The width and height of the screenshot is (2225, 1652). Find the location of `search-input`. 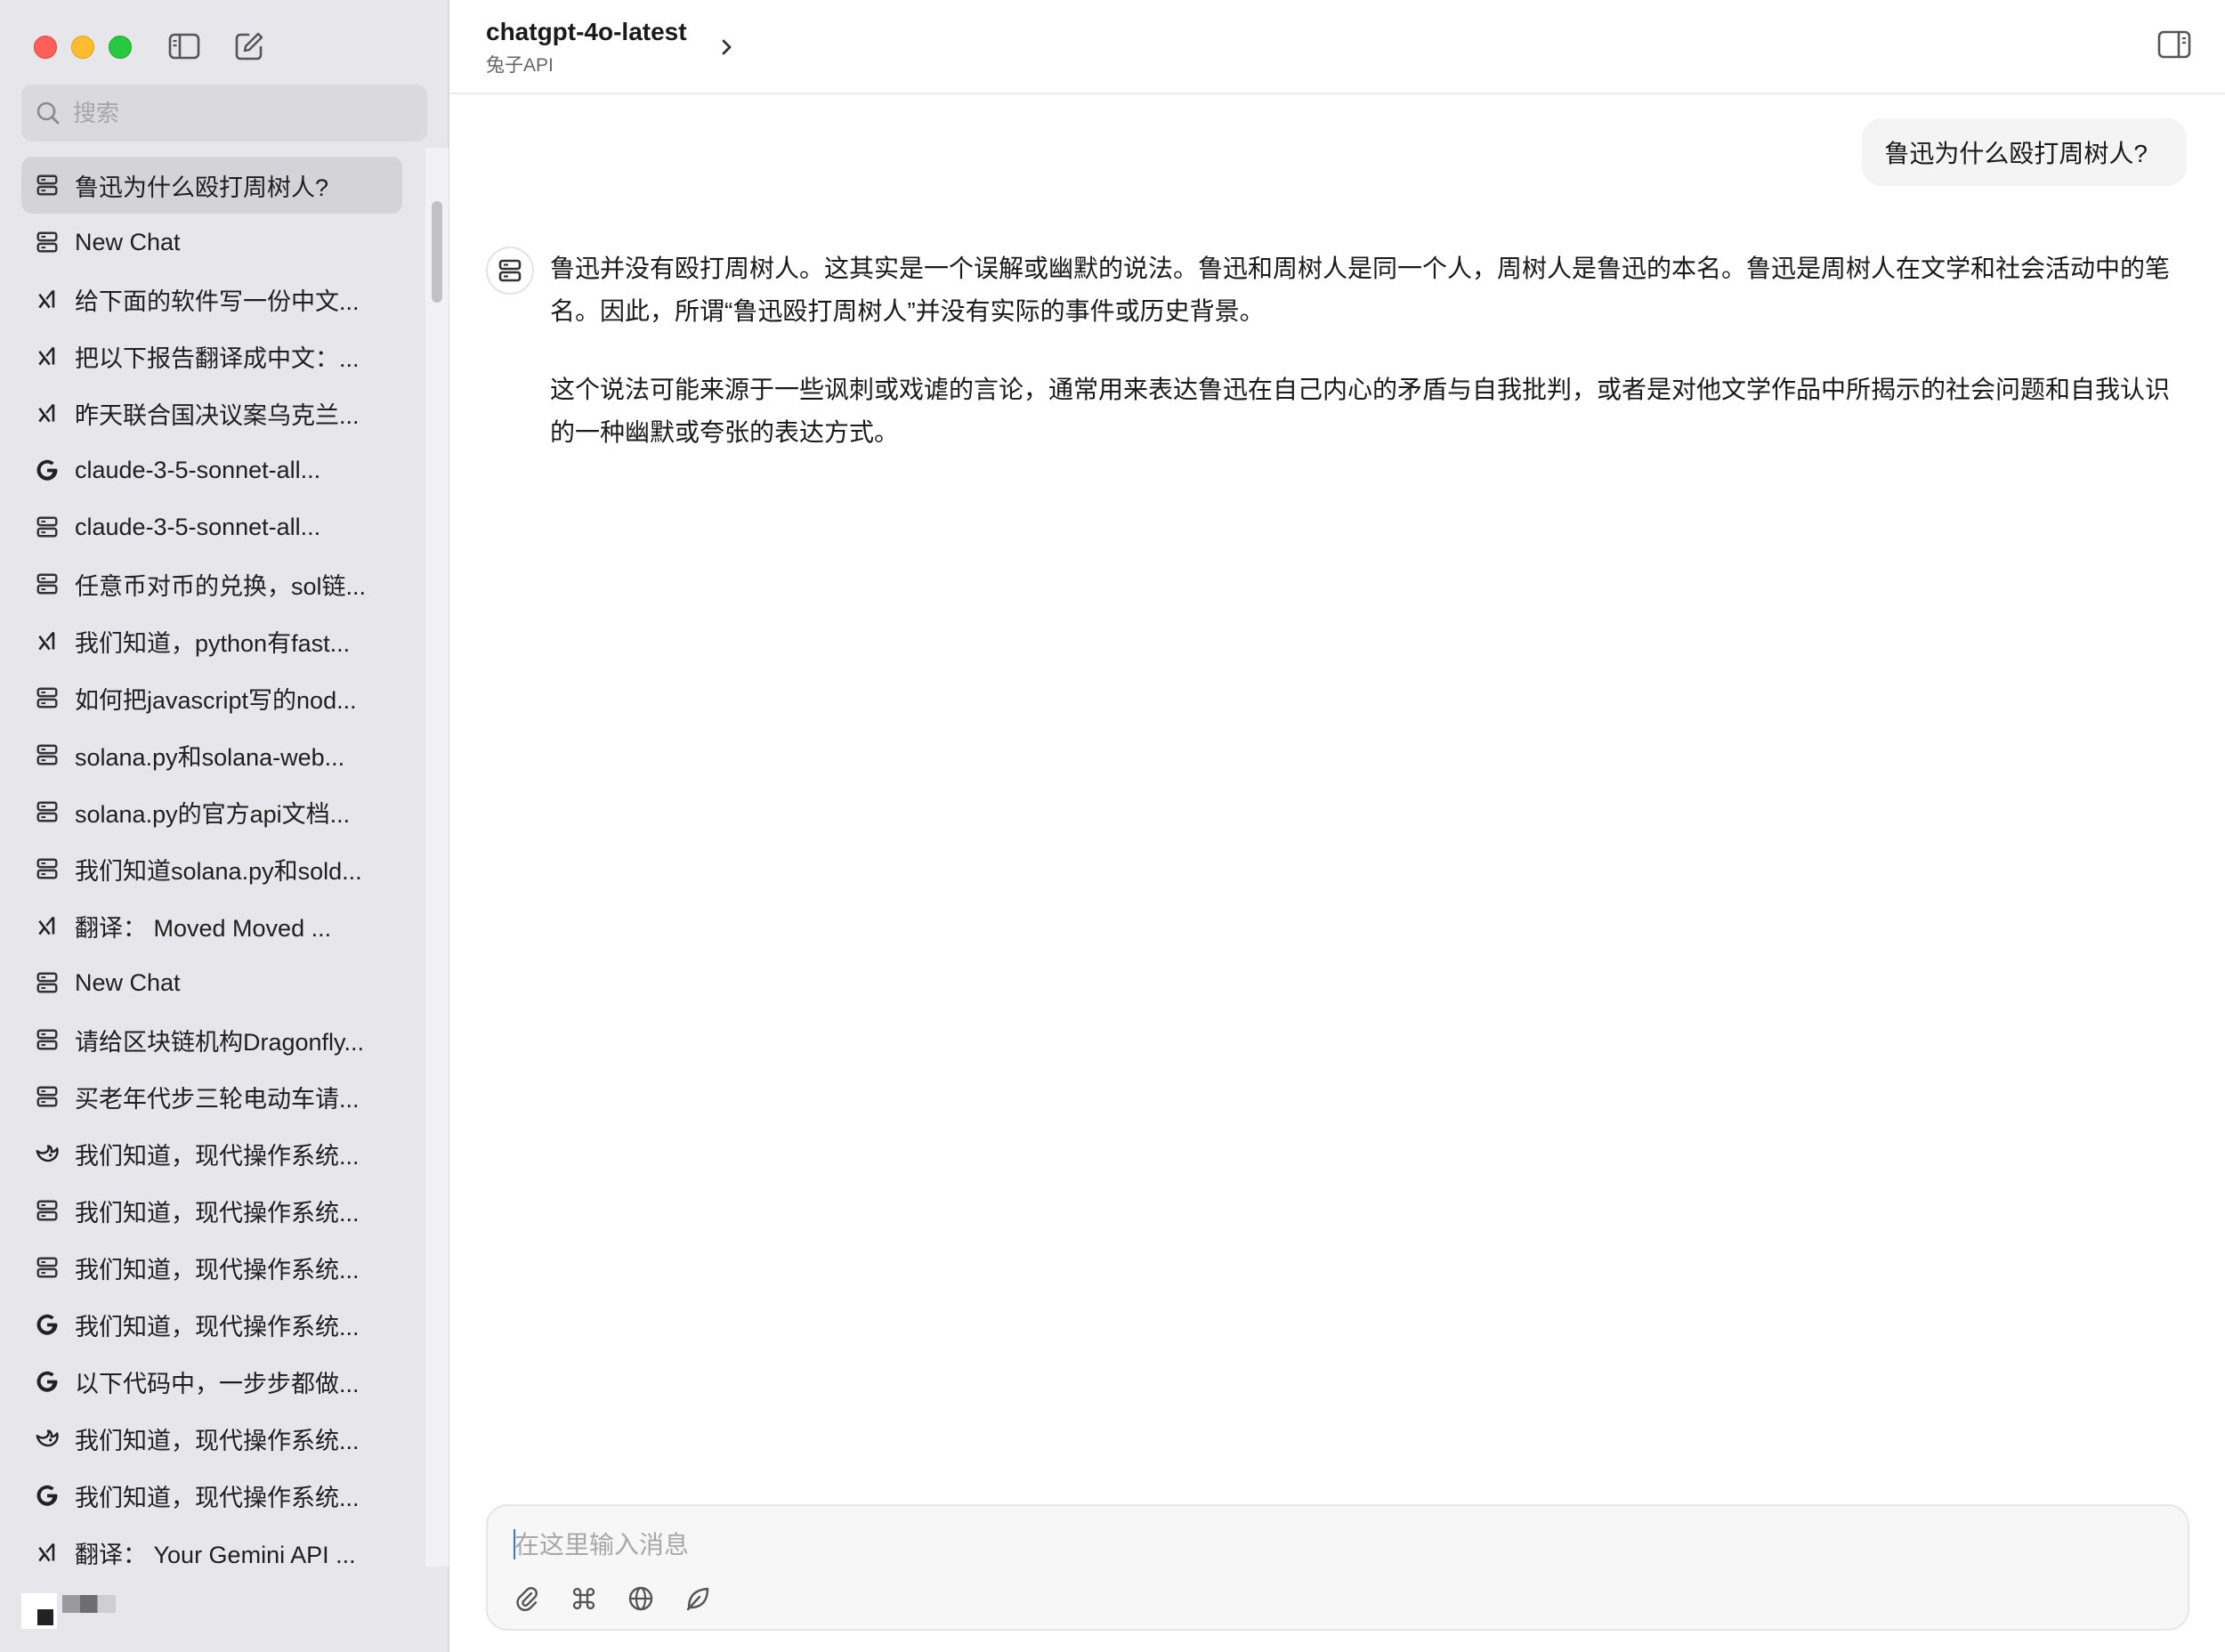

search-input is located at coordinates (242, 113).